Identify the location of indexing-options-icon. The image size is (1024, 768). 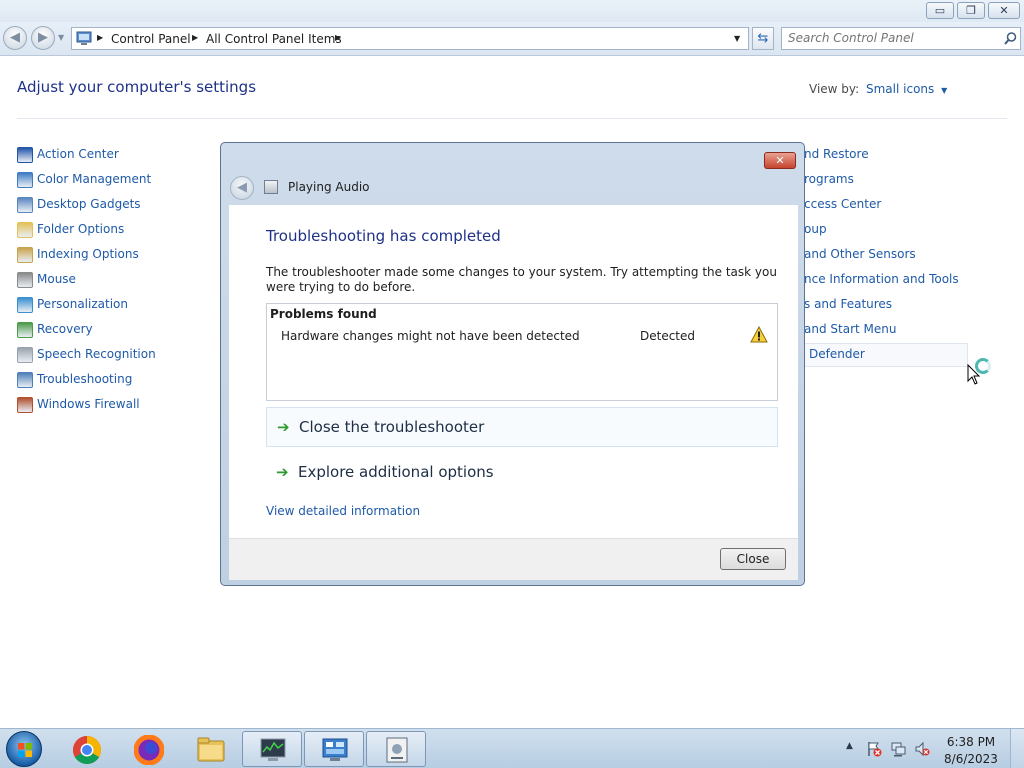
(25, 255).